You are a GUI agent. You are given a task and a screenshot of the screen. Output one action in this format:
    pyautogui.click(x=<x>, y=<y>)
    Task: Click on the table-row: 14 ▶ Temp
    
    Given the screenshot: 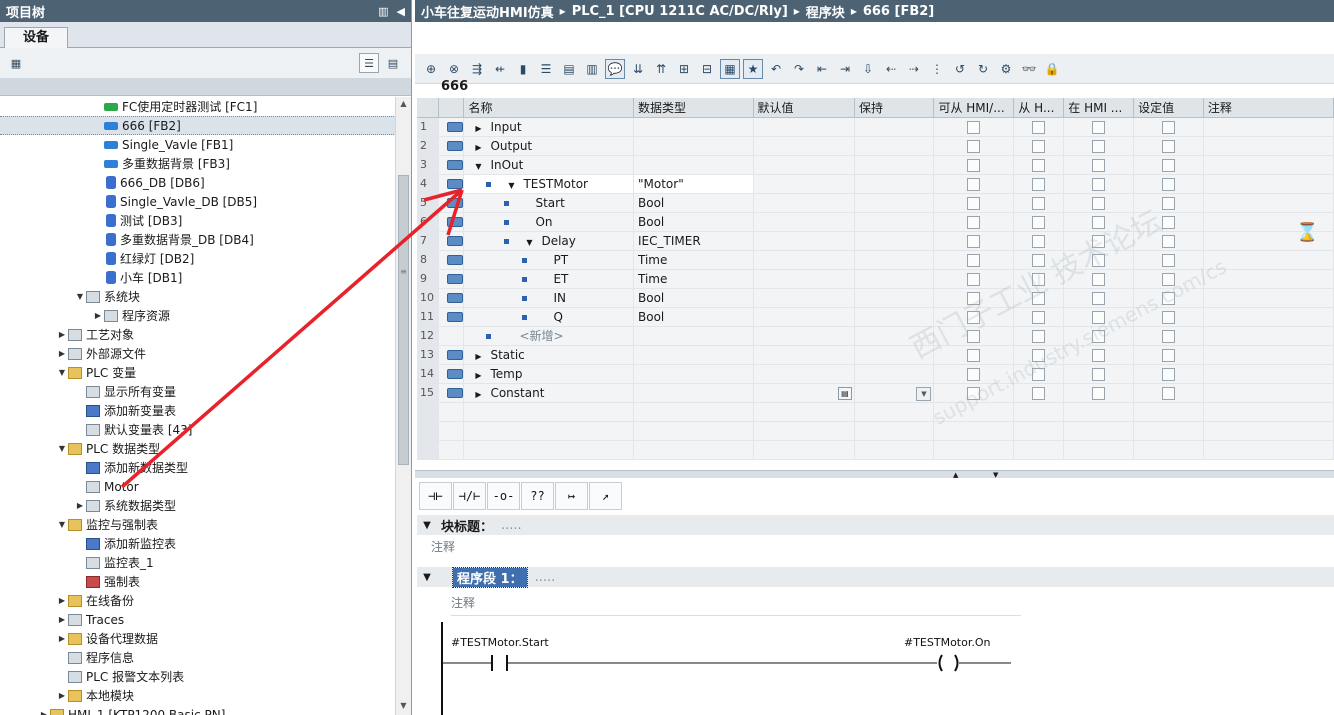 What is the action you would take?
    pyautogui.click(x=875, y=374)
    